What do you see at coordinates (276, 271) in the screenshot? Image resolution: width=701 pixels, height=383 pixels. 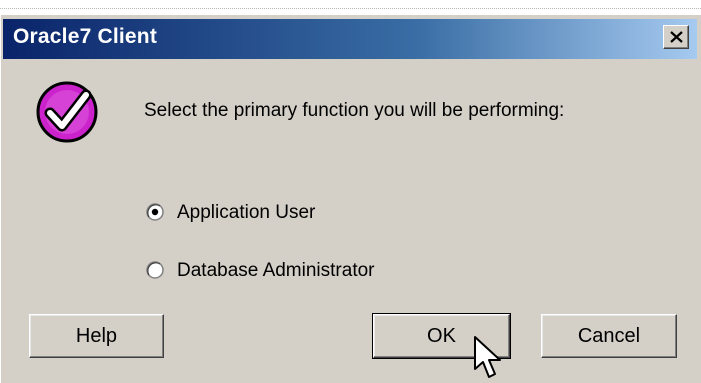 I see `option-label-database-administrator: Database Administrator` at bounding box center [276, 271].